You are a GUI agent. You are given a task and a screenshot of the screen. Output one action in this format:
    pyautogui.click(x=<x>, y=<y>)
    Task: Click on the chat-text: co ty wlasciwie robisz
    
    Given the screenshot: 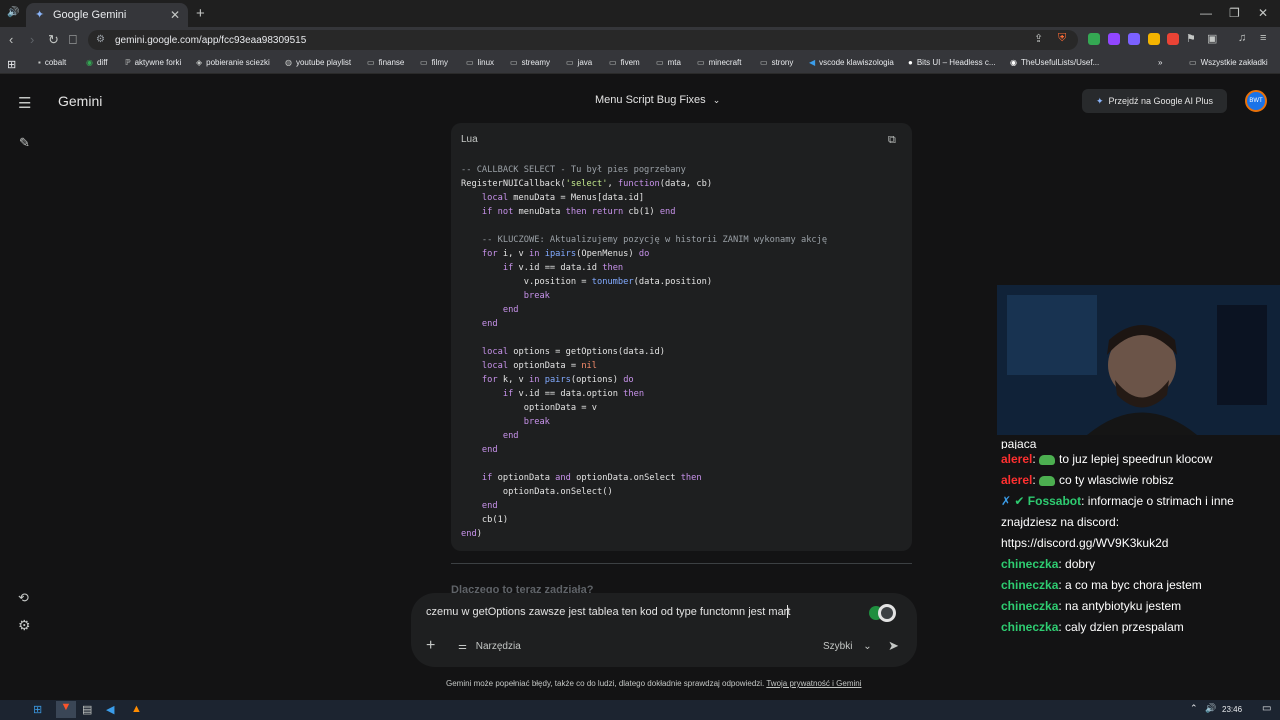 What is the action you would take?
    pyautogui.click(x=1116, y=480)
    